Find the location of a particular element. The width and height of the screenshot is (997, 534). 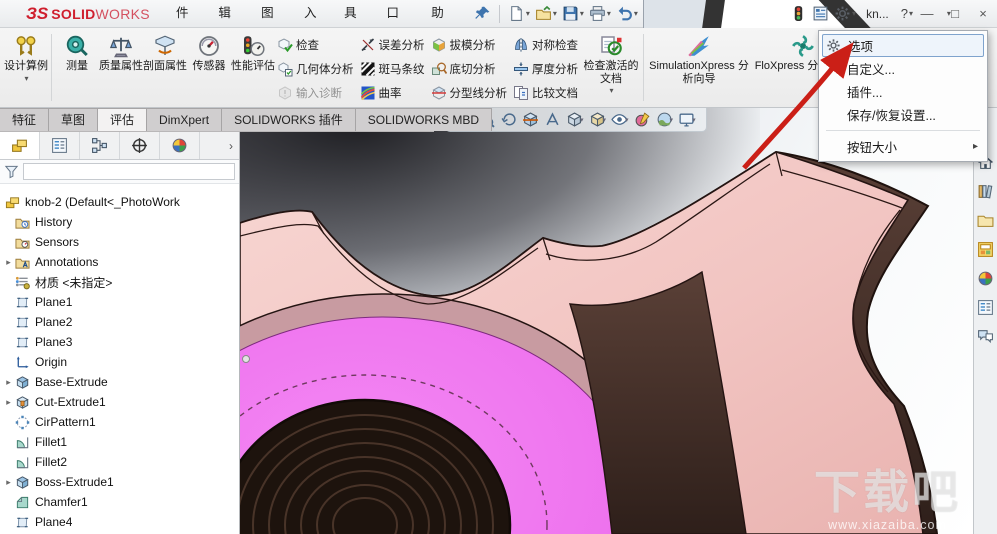

sensor-button: 传感器 is located at coordinates (209, 67).